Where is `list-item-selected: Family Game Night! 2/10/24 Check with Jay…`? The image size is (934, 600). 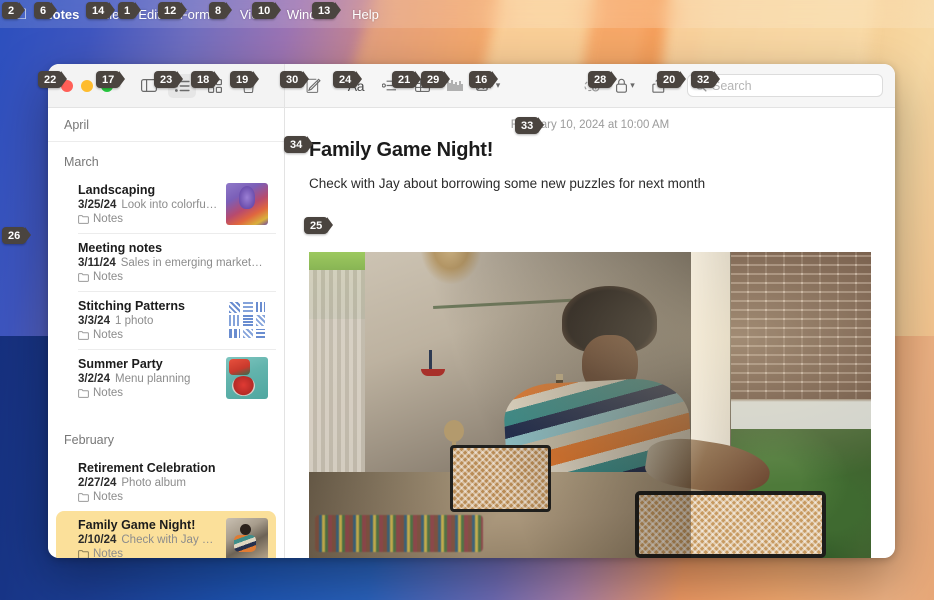 list-item-selected: Family Game Night! 2/10/24 Check with Jay… is located at coordinates (166, 534).